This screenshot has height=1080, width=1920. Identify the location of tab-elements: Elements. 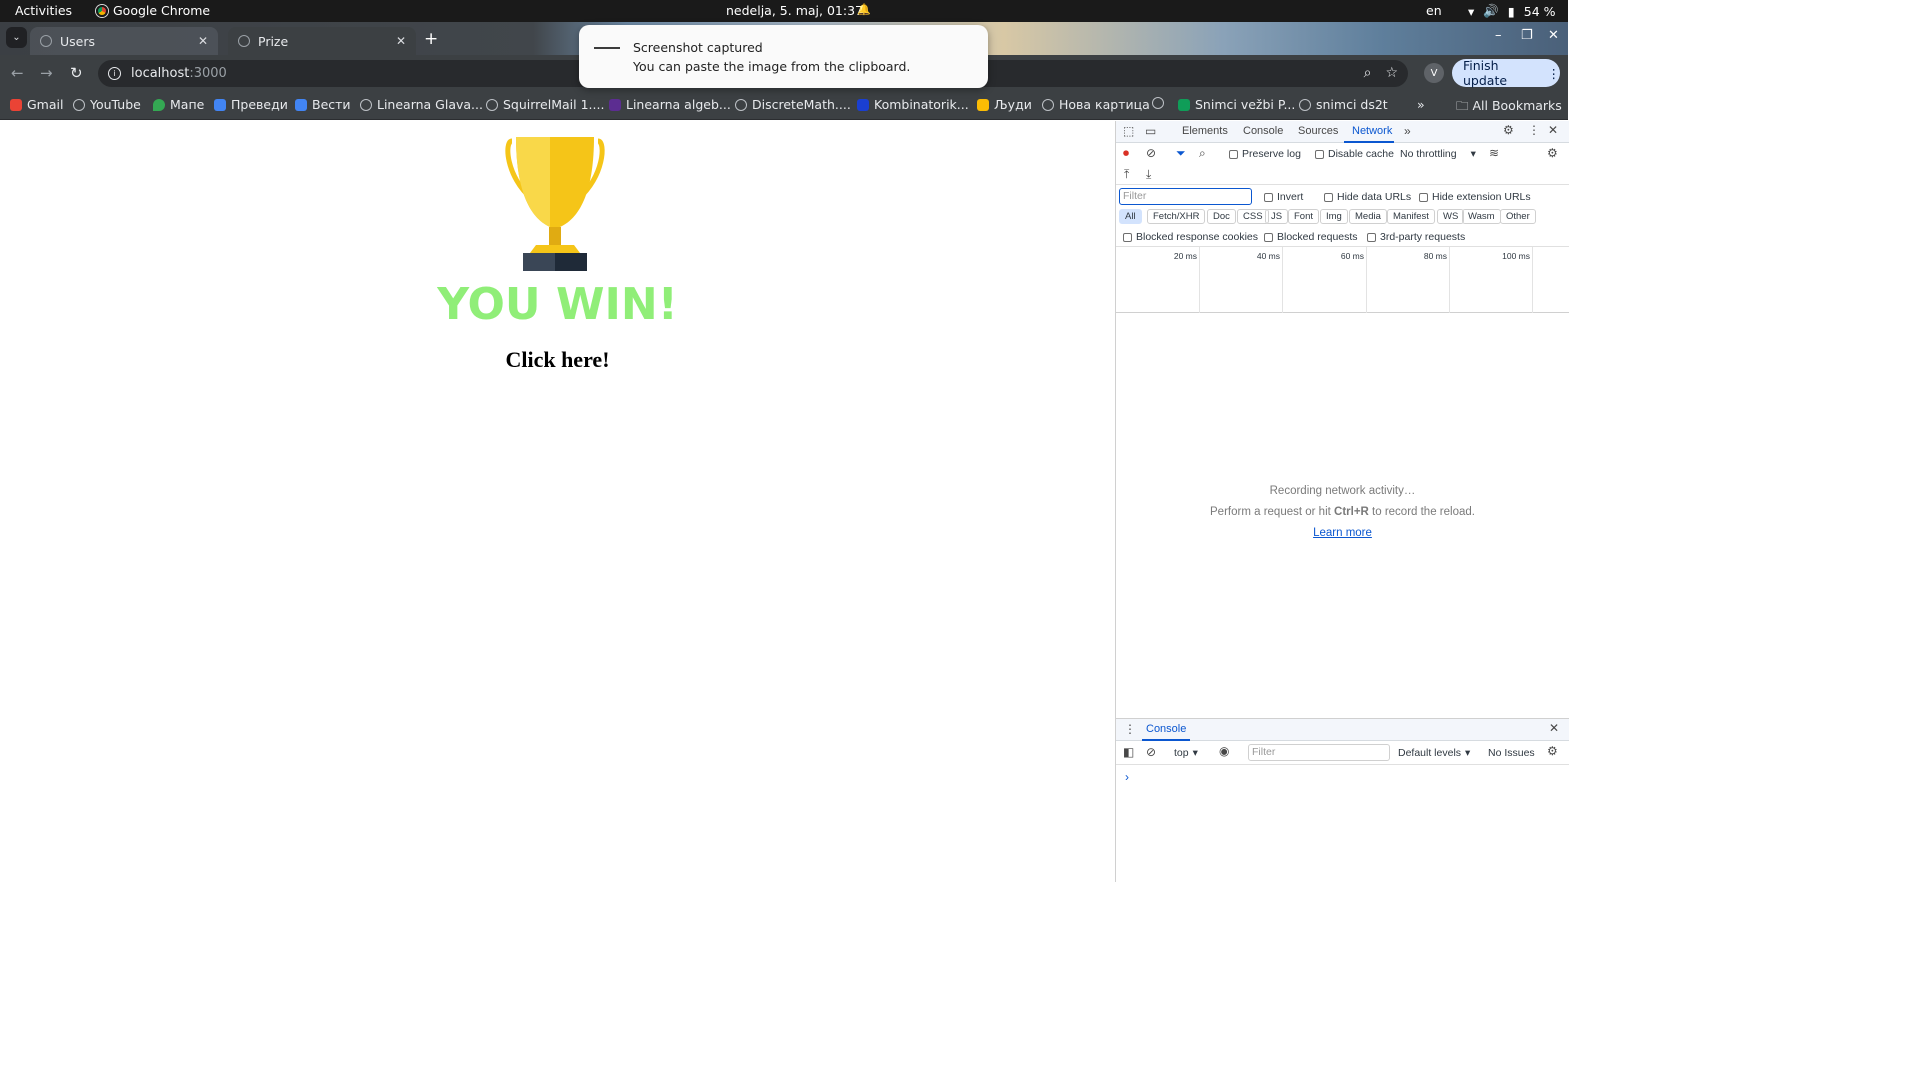
(1205, 131).